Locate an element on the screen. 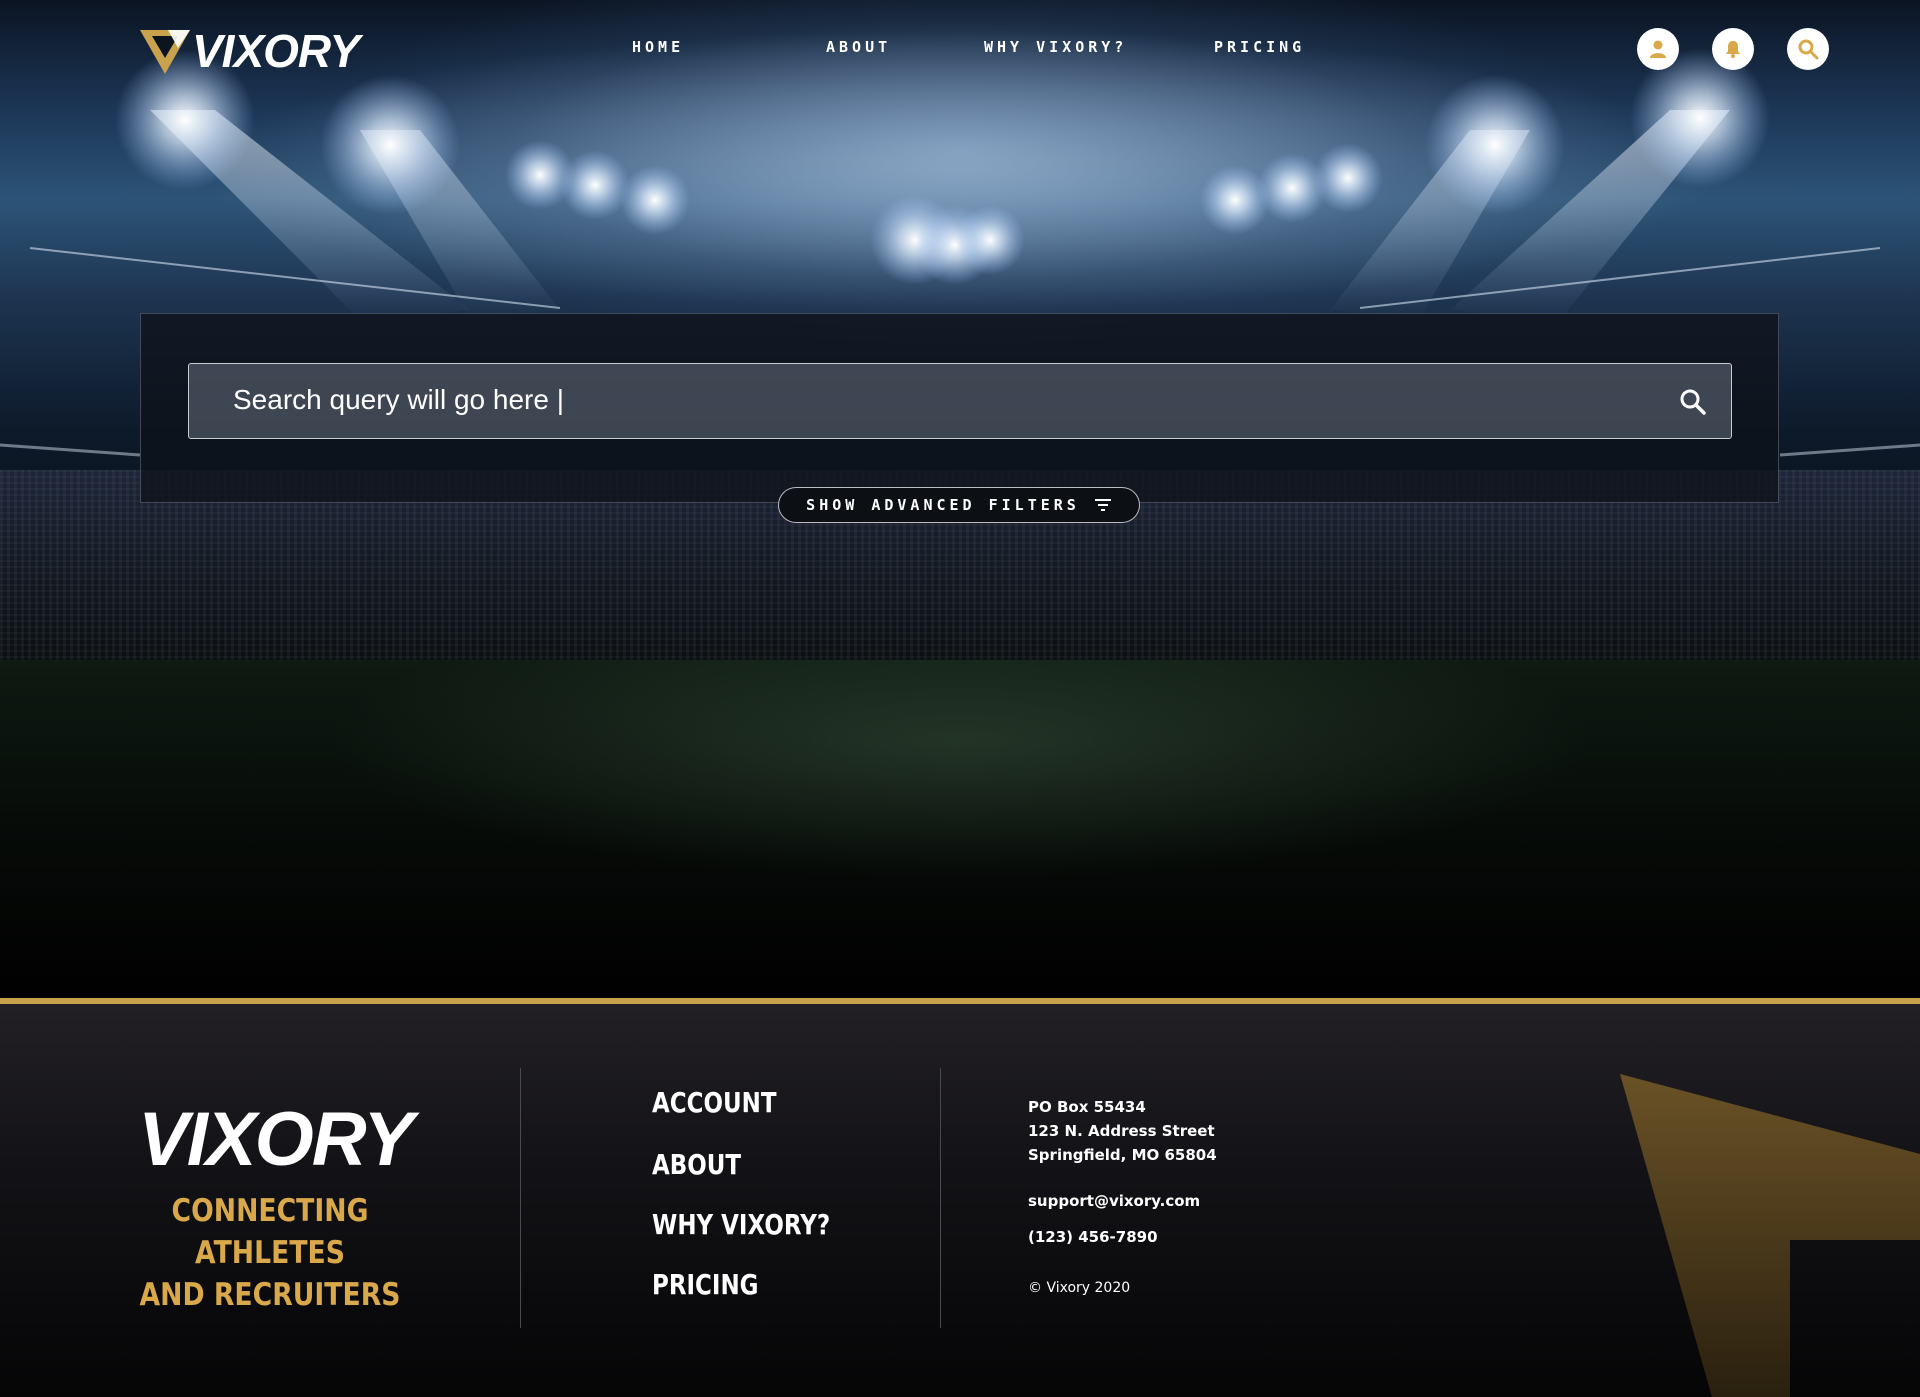 Image resolution: width=1920 pixels, height=1397 pixels. footer-link-pricing: PRICING is located at coordinates (705, 1284).